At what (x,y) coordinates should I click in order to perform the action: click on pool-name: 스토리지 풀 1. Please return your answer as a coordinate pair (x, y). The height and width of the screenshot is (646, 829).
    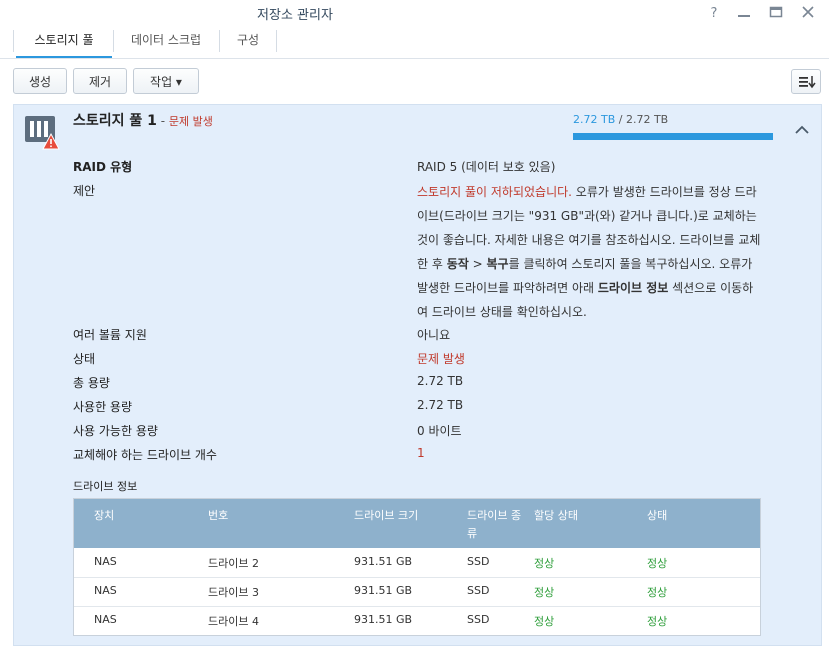
    Looking at the image, I should click on (115, 121).